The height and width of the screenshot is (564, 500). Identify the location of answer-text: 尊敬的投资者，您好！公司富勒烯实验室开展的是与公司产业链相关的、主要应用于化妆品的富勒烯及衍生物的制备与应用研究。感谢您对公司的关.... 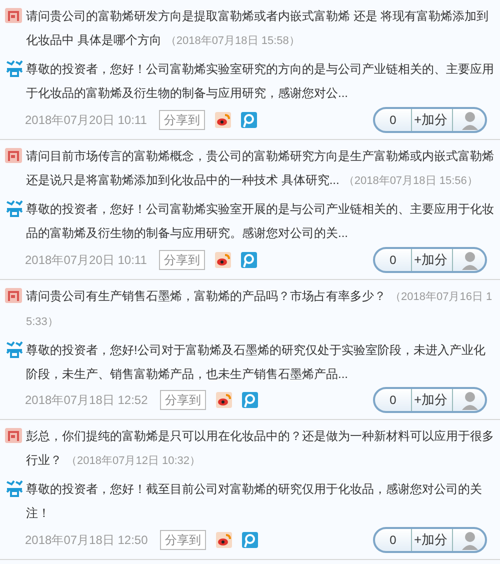
(260, 221).